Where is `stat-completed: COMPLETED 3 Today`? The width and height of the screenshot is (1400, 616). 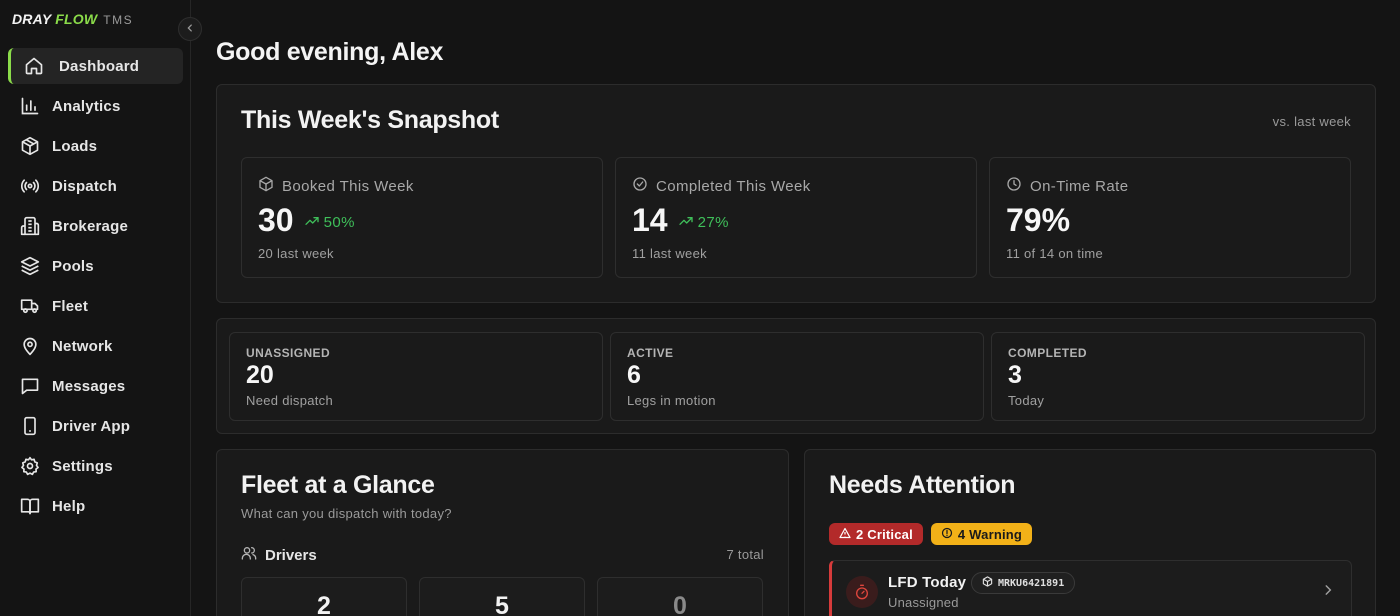 stat-completed: COMPLETED 3 Today is located at coordinates (1178, 376).